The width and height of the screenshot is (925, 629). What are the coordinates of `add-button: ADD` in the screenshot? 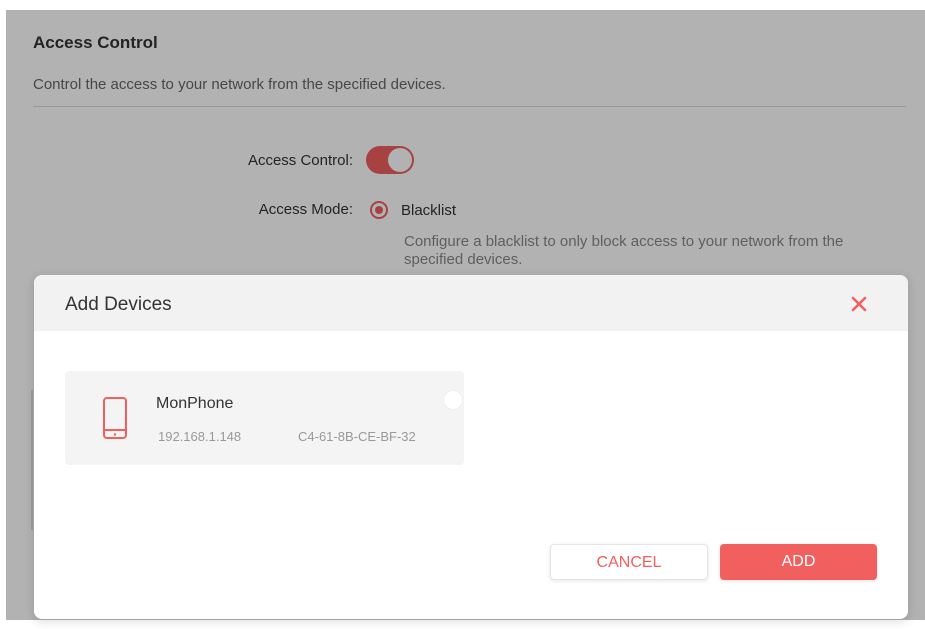 It's located at (798, 562).